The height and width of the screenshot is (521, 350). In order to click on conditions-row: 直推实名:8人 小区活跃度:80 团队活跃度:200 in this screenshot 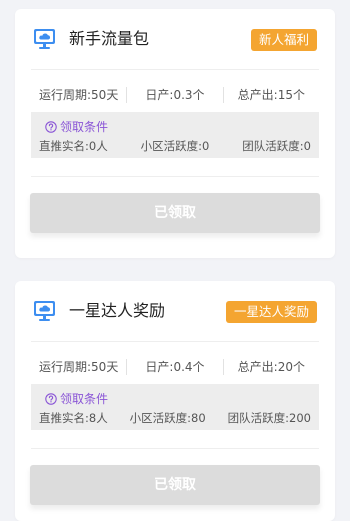, I will do `click(175, 418)`.